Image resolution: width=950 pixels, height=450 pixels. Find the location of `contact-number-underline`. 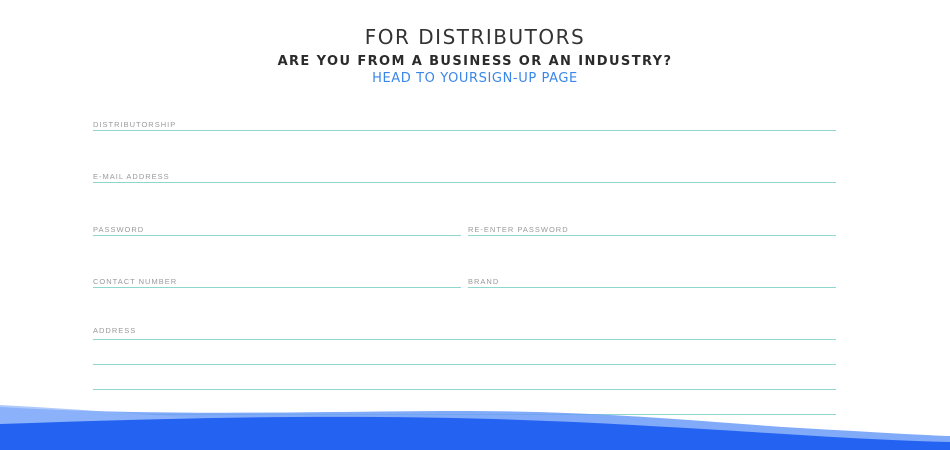

contact-number-underline is located at coordinates (277, 287).